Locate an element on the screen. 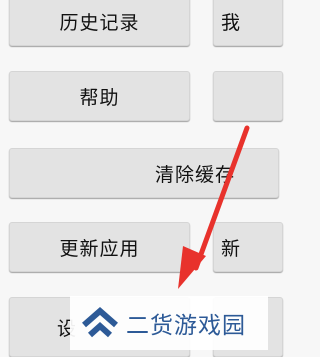  history-button: 历史记录 is located at coordinates (99, 23).